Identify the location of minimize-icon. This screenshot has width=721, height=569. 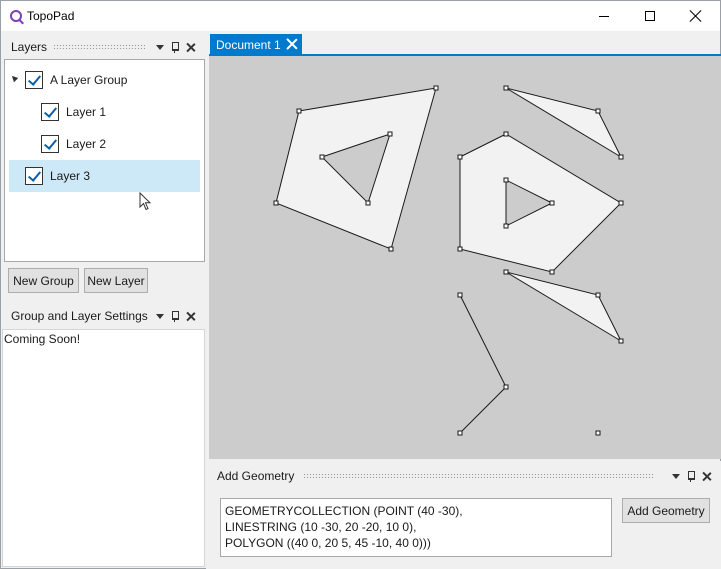
(604, 16).